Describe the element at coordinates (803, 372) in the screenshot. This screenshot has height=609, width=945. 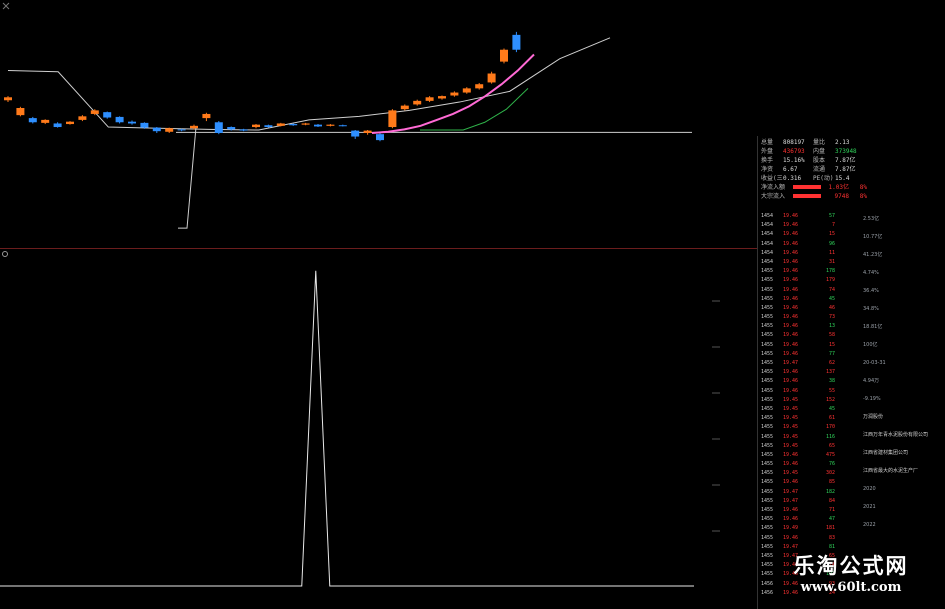
I see `trade-row: 1455 19.46 137` at that location.